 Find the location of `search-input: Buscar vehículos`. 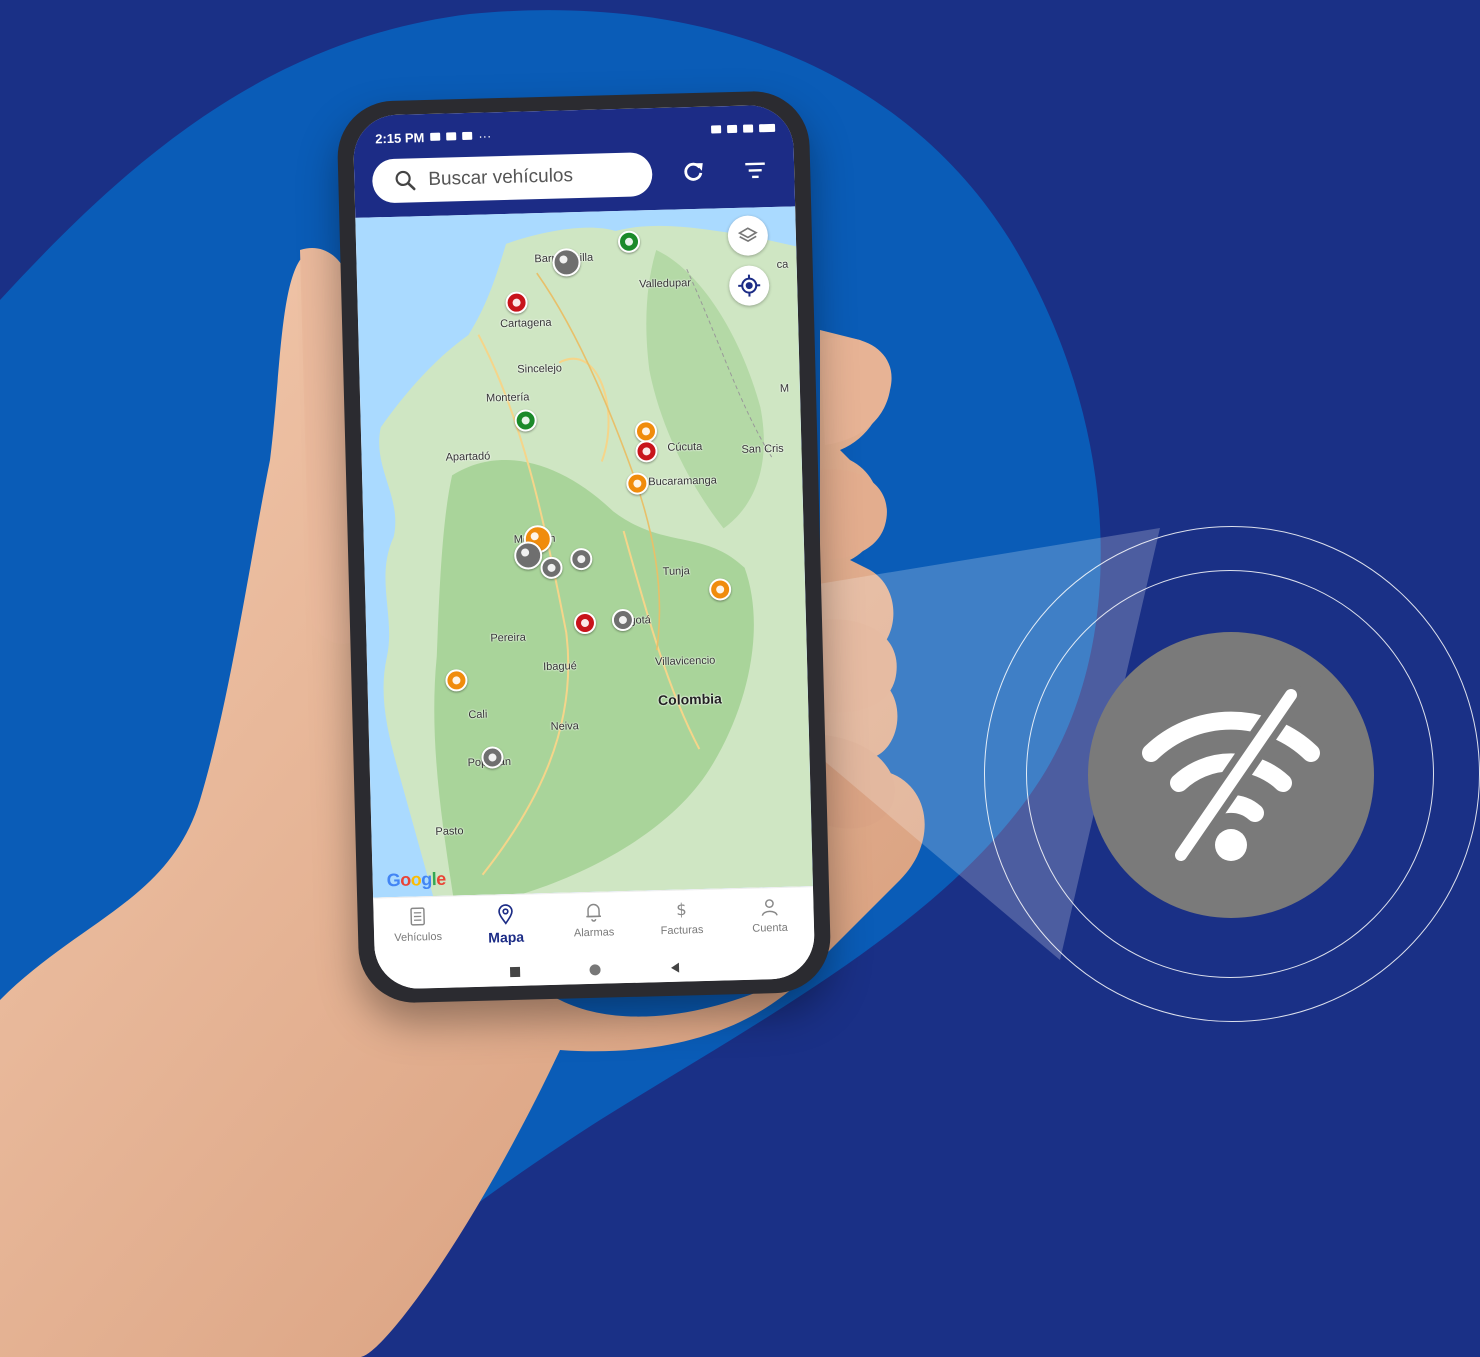

search-input: Buscar vehículos is located at coordinates (500, 178).